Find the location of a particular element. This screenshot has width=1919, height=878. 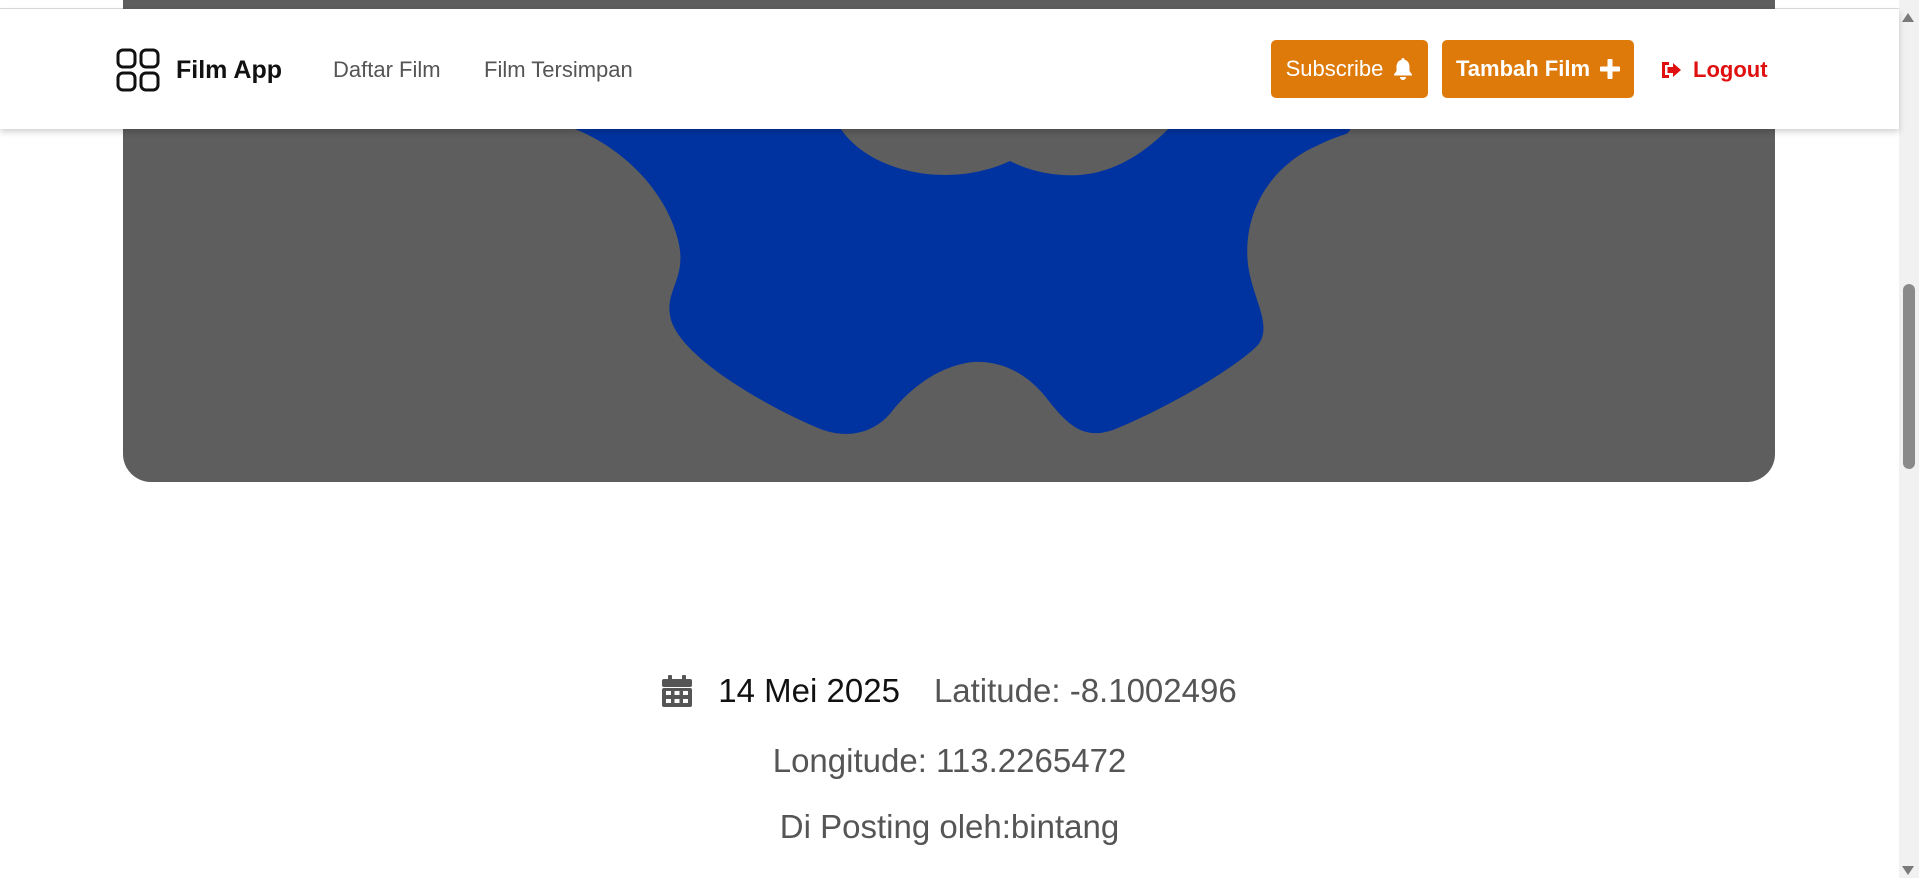

subscribe-label: Subscribe is located at coordinates (1334, 68).